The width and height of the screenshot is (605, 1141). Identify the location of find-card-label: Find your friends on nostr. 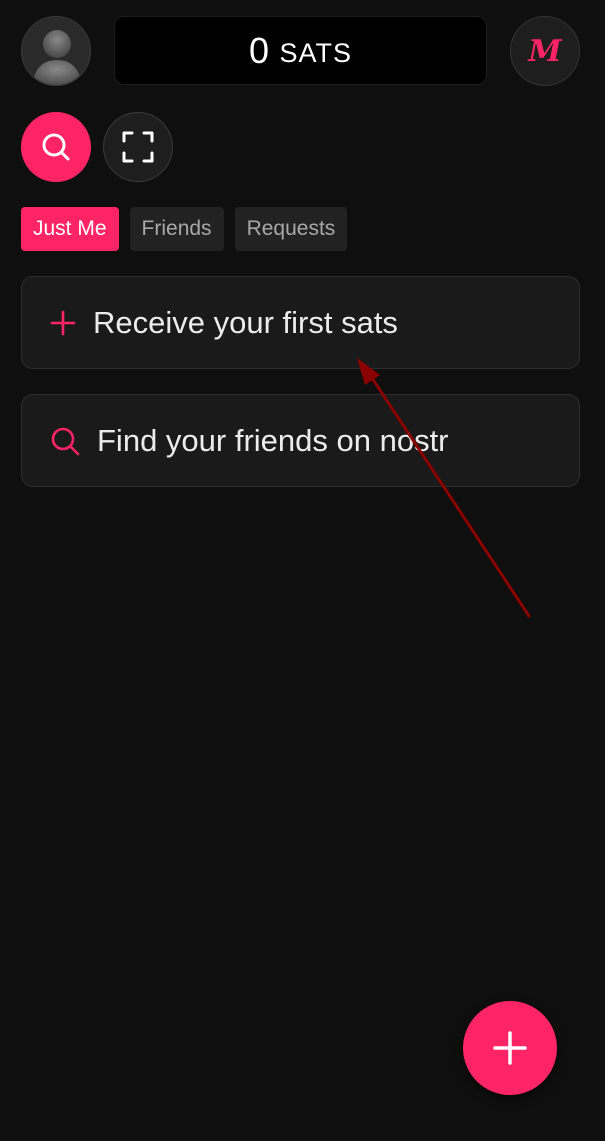
(273, 440).